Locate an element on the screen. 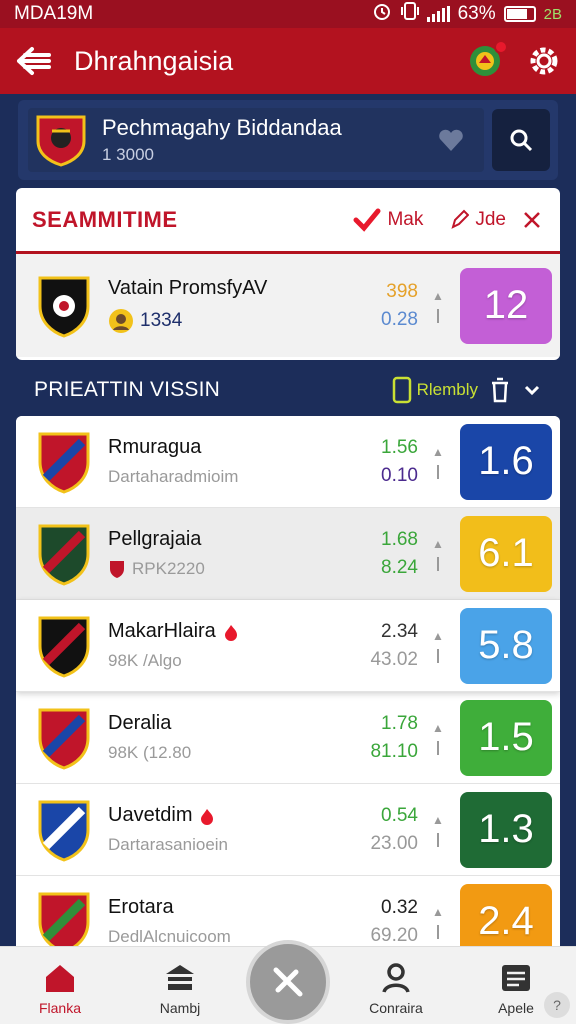 The image size is (576, 1024). hide-button: Jde is located at coordinates (490, 220).